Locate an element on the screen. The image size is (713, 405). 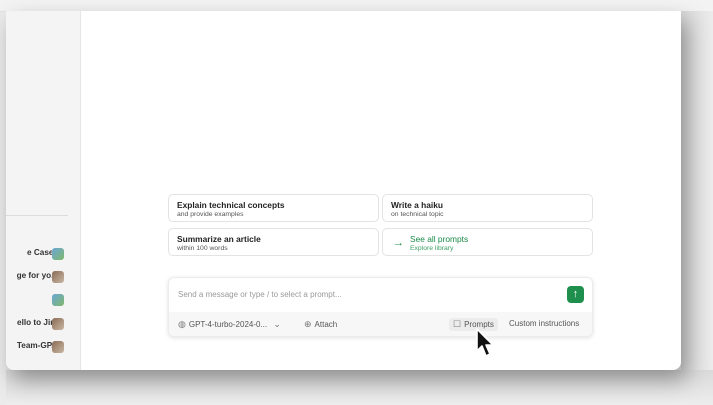
suggestion-title: Summarize an article is located at coordinates (219, 239).